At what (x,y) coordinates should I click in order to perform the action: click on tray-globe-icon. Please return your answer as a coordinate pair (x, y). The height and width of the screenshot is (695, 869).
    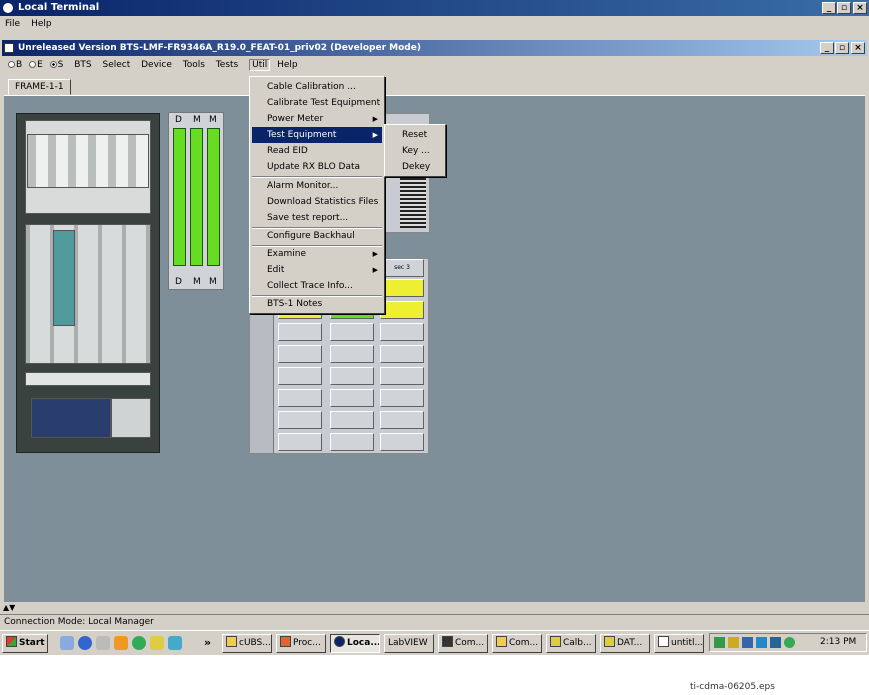
    Looking at the image, I should click on (789, 642).